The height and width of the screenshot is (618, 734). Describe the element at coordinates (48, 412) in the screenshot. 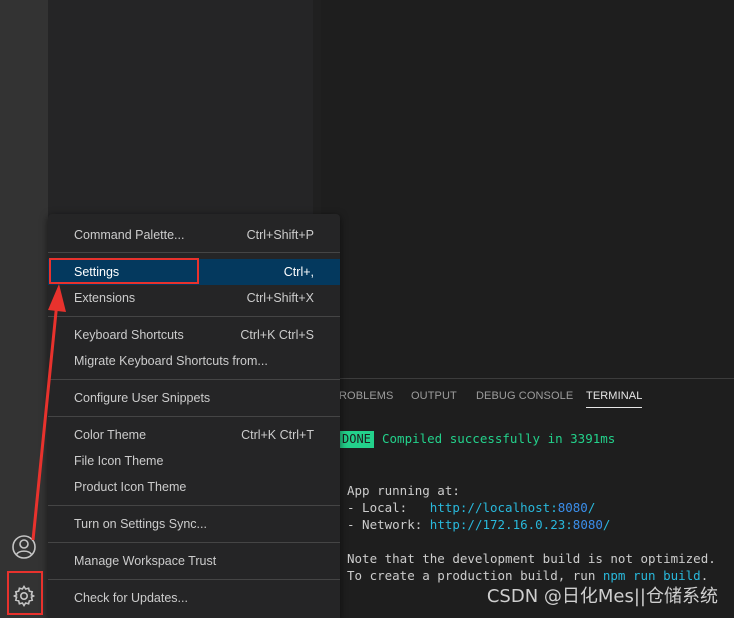

I see `annotation-arrow` at that location.